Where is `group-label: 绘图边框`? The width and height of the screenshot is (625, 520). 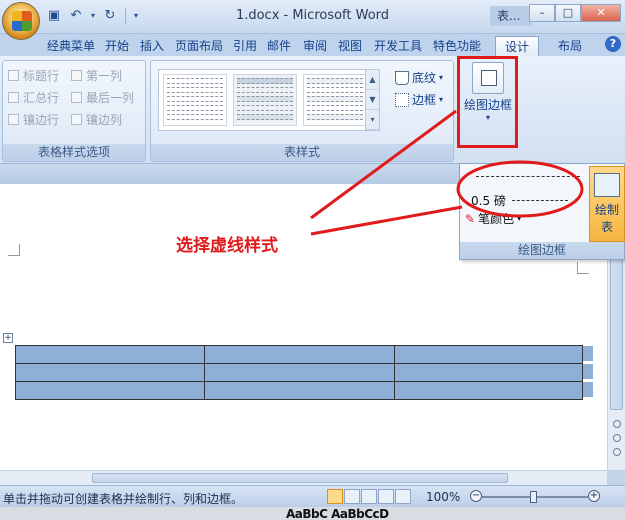
group-label: 绘图边框 is located at coordinates (542, 250).